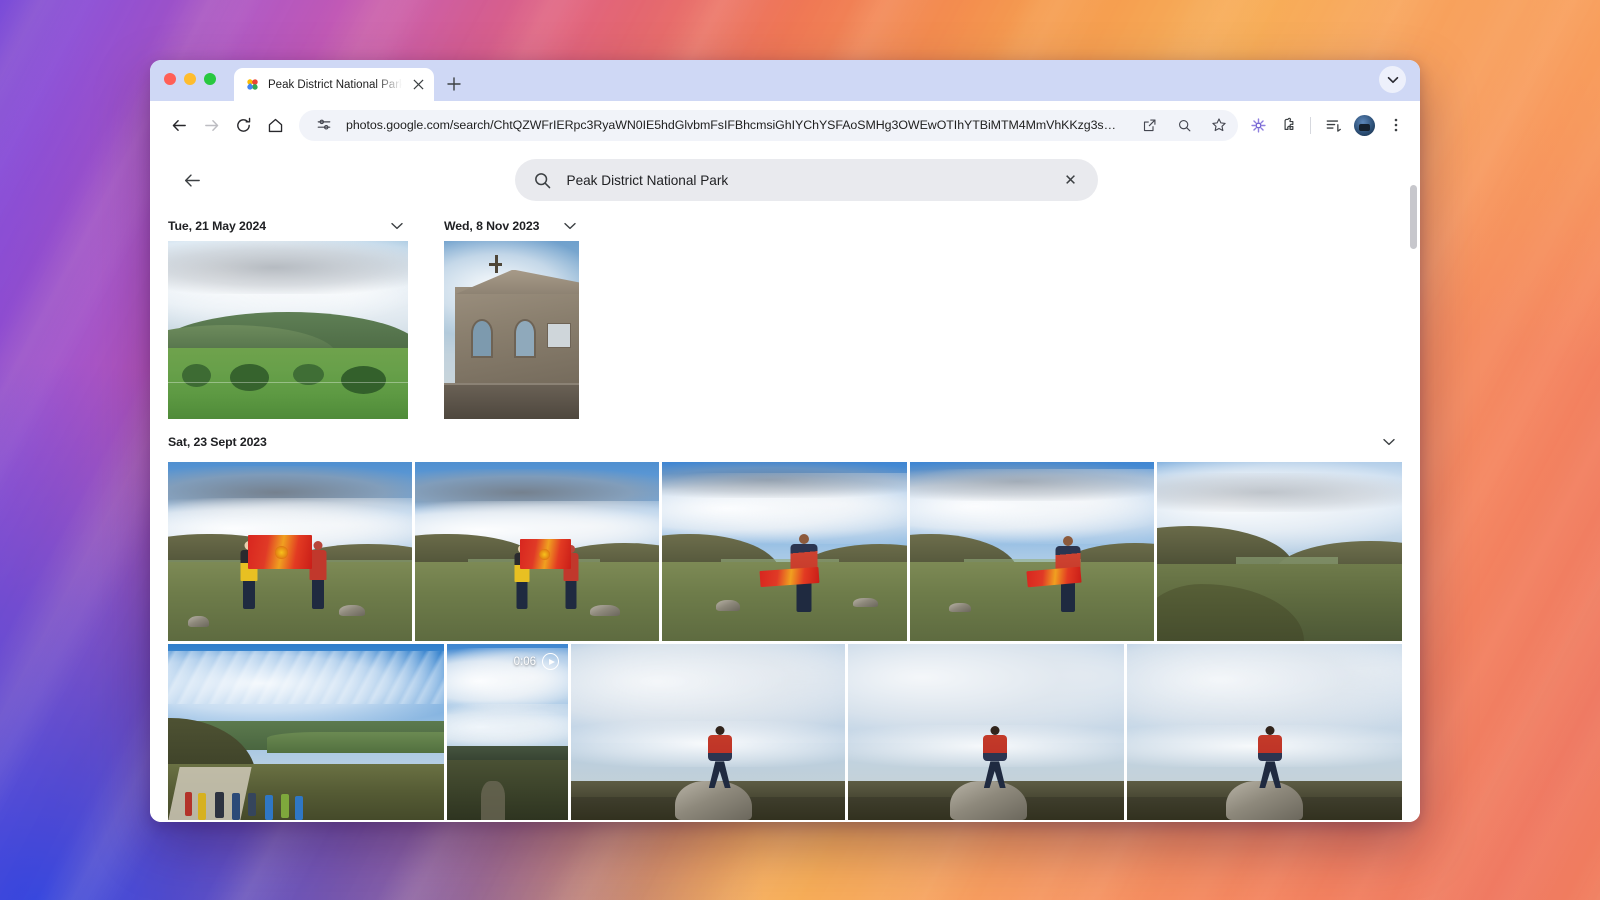 The height and width of the screenshot is (900, 1600). What do you see at coordinates (418, 85) in the screenshot?
I see `close-tab-button` at bounding box center [418, 85].